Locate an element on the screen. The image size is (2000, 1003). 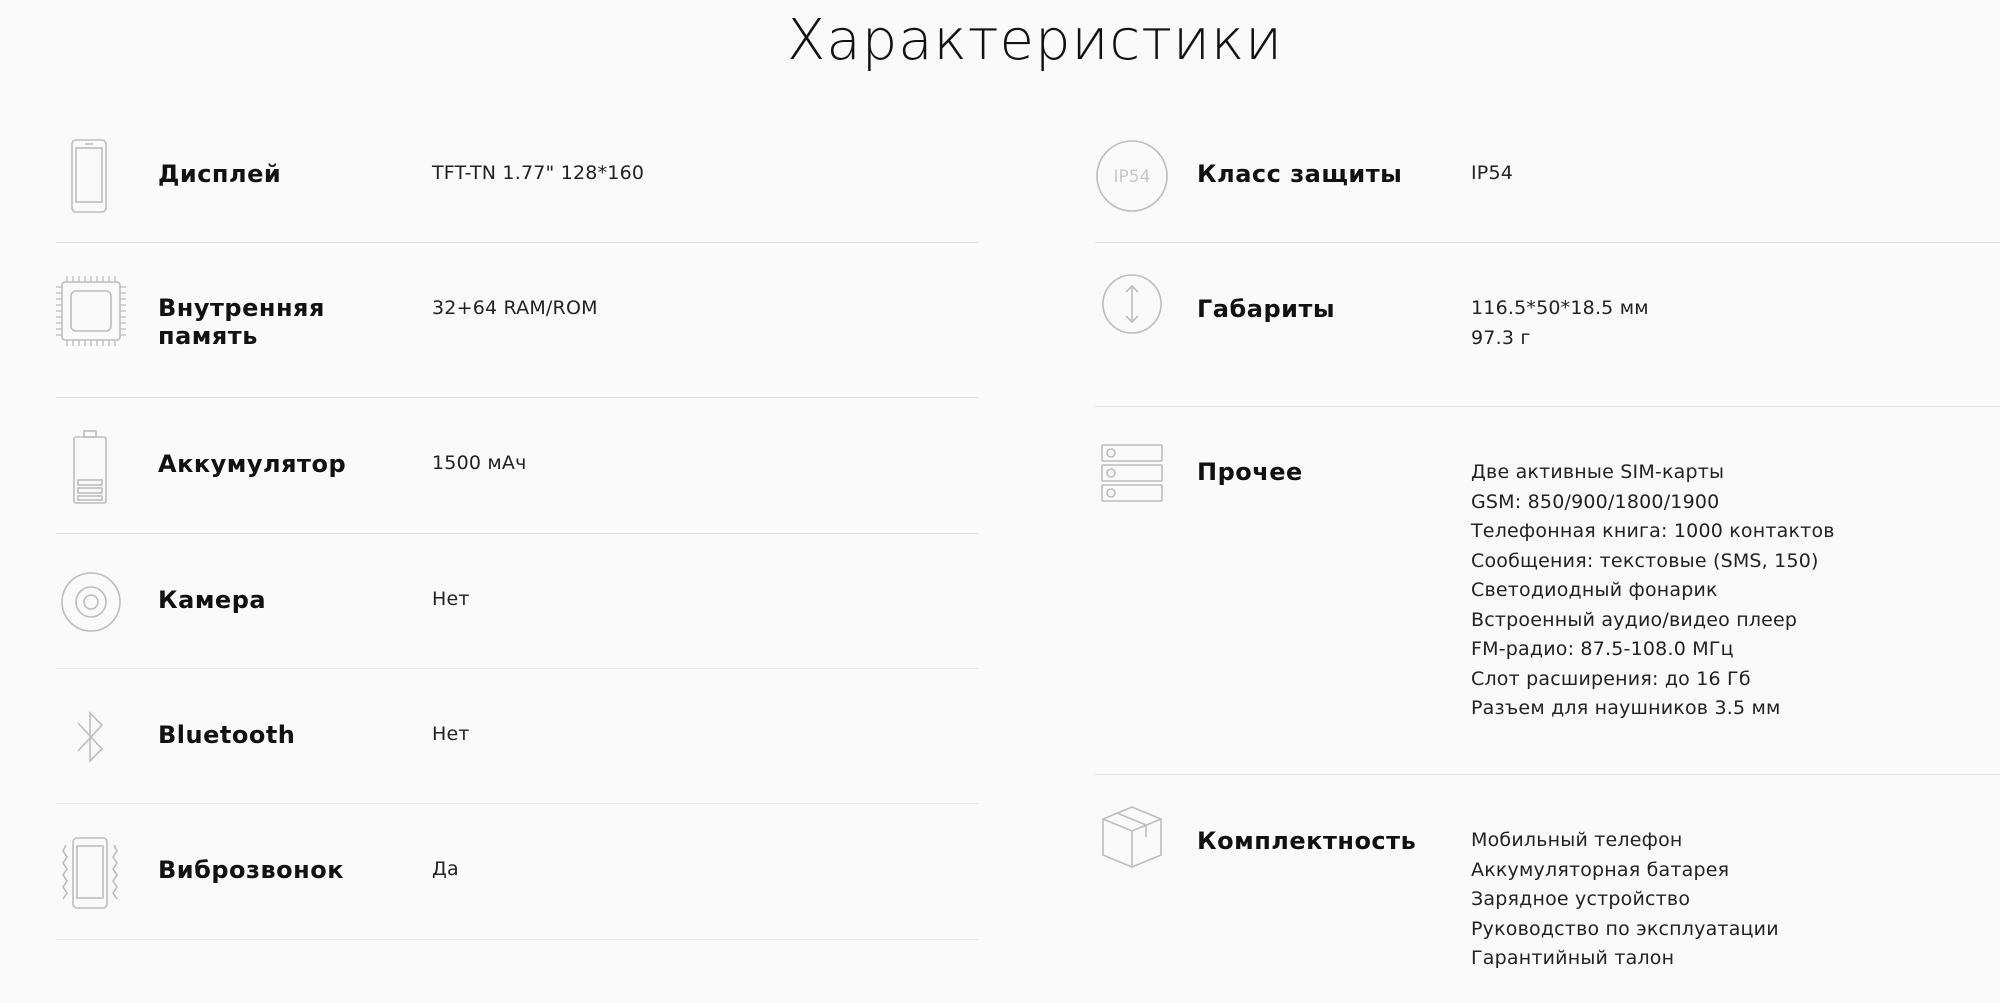
spec-value: 1500 мАч is located at coordinates (479, 463).